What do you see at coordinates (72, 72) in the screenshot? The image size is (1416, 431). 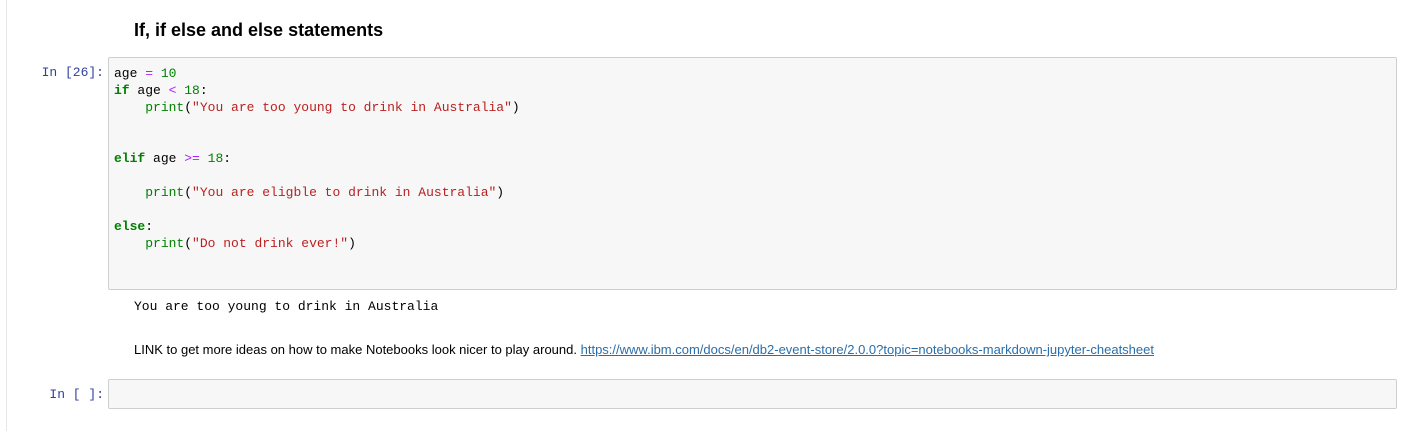 I see `input-prompt: In [26]:` at bounding box center [72, 72].